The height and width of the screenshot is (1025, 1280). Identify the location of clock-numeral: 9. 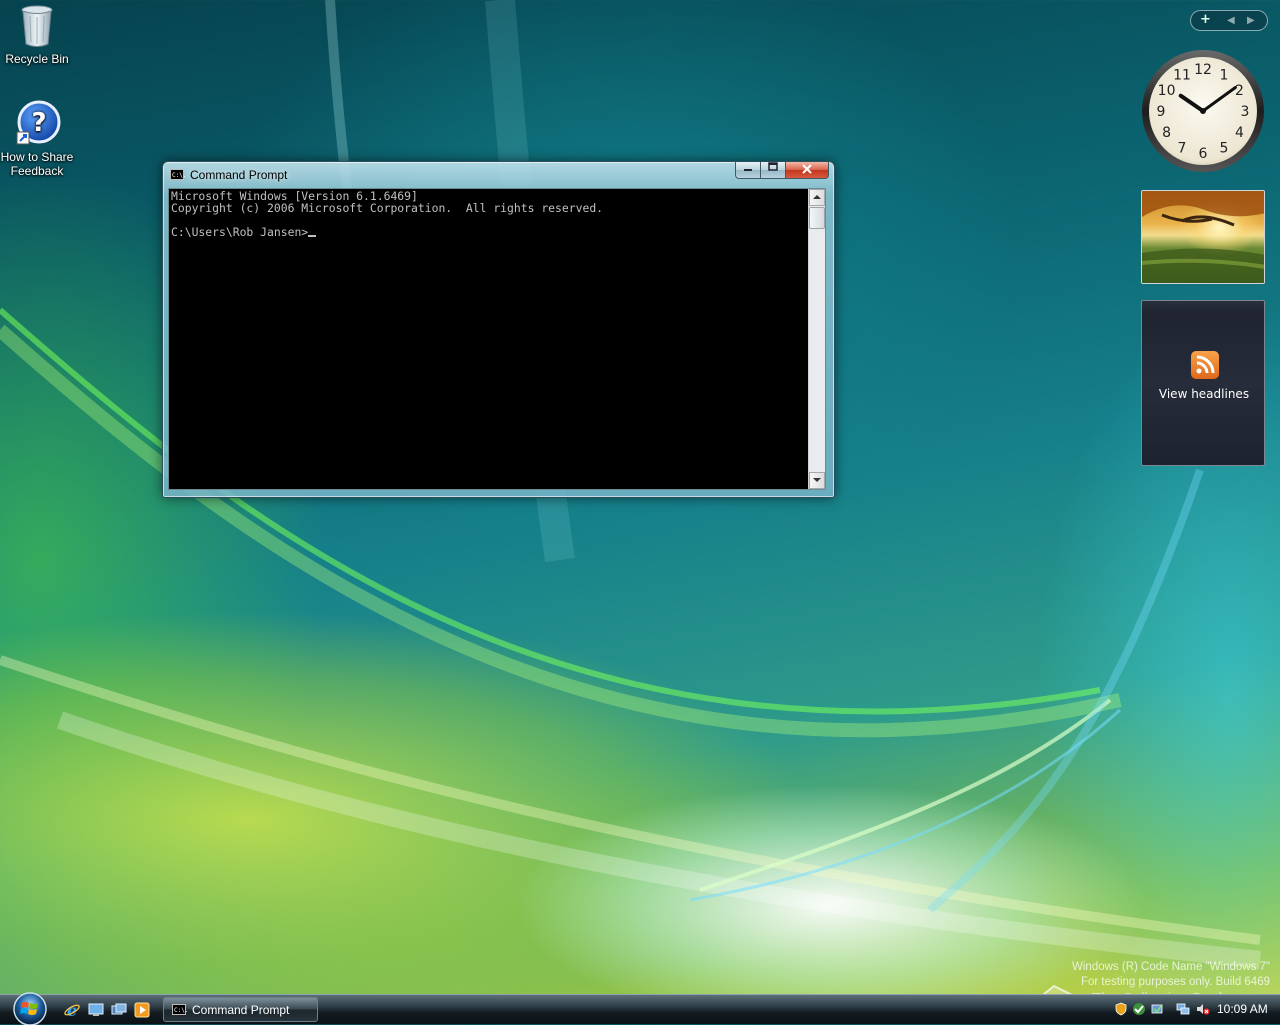
(1161, 112).